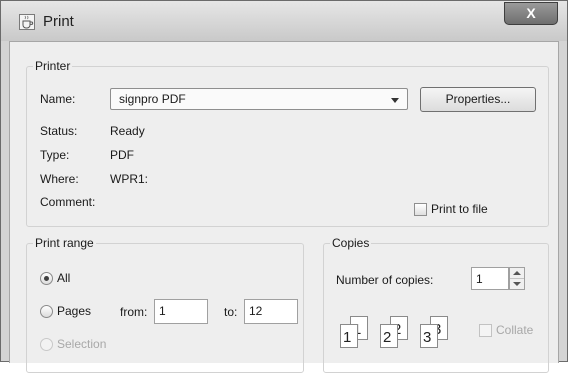 The height and width of the screenshot is (373, 568). What do you see at coordinates (531, 13) in the screenshot?
I see `close-button: X` at bounding box center [531, 13].